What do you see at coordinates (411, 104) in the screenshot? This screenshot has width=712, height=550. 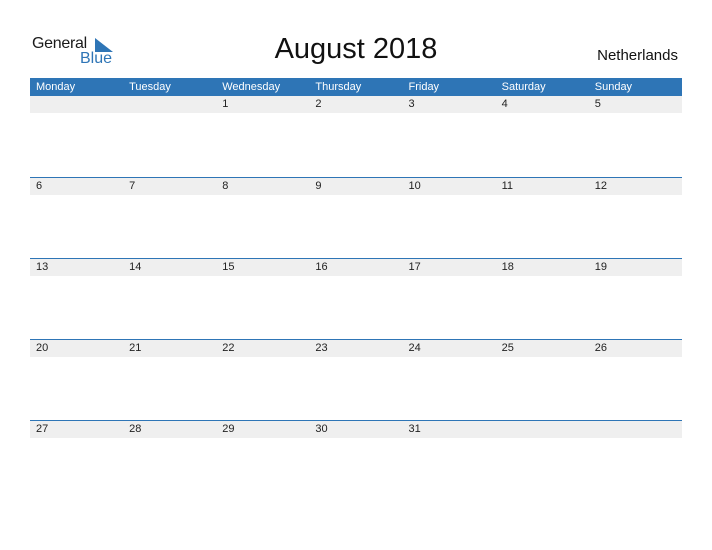 I see `day-cell: 3` at bounding box center [411, 104].